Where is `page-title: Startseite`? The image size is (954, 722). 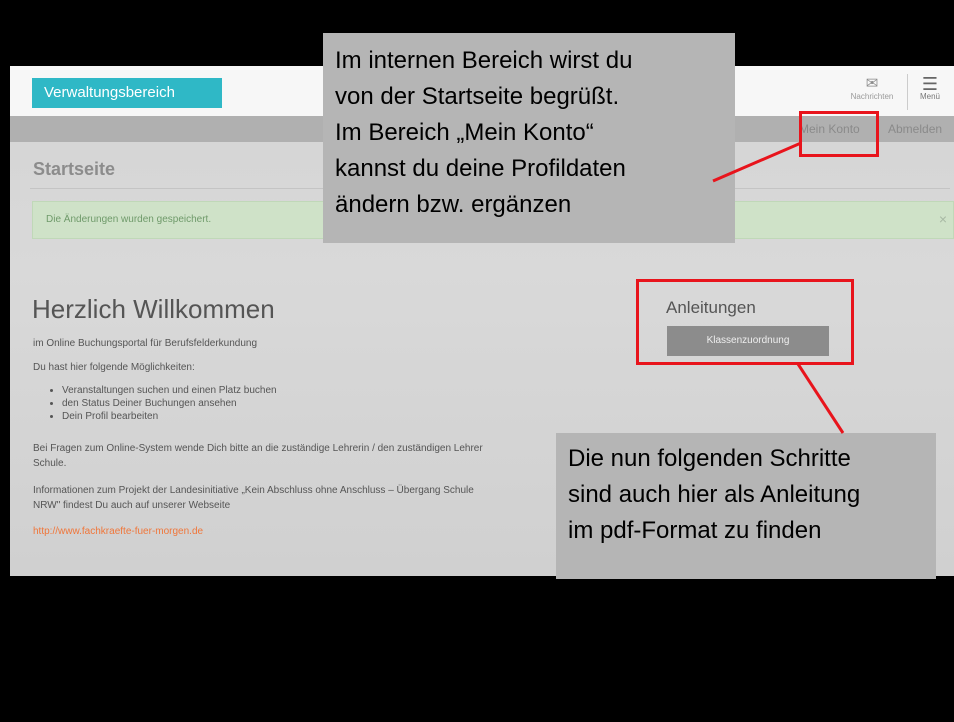
page-title: Startseite is located at coordinates (74, 169).